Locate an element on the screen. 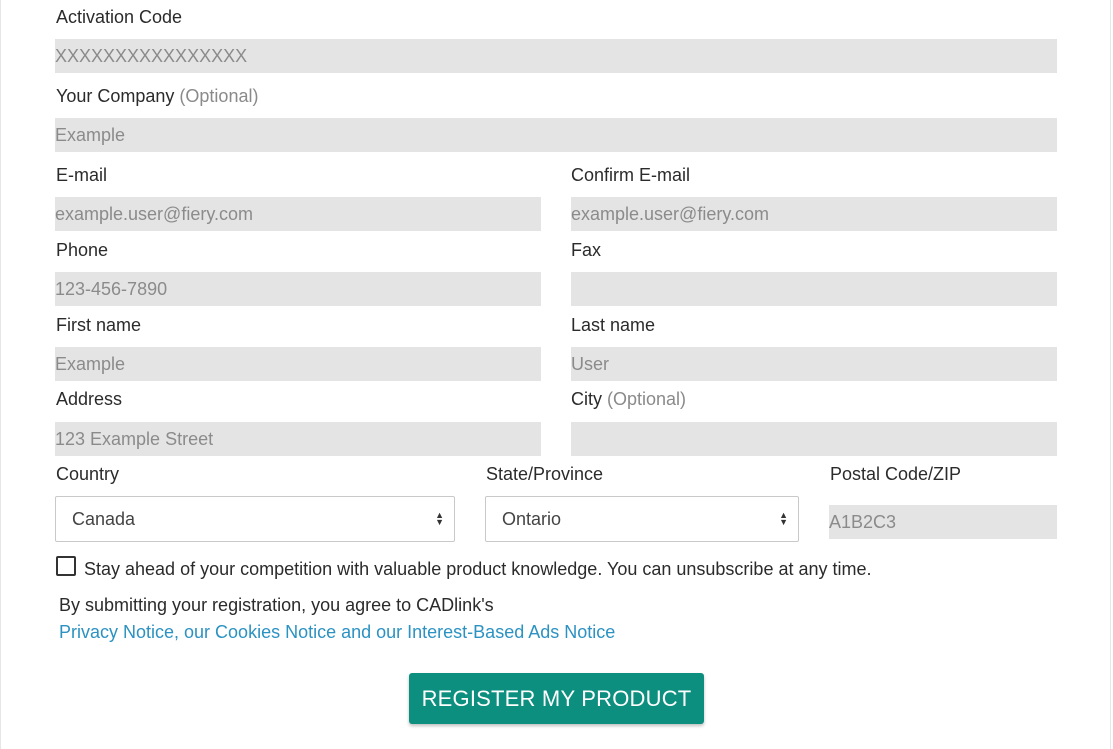  address-label: Address is located at coordinates (89, 399).